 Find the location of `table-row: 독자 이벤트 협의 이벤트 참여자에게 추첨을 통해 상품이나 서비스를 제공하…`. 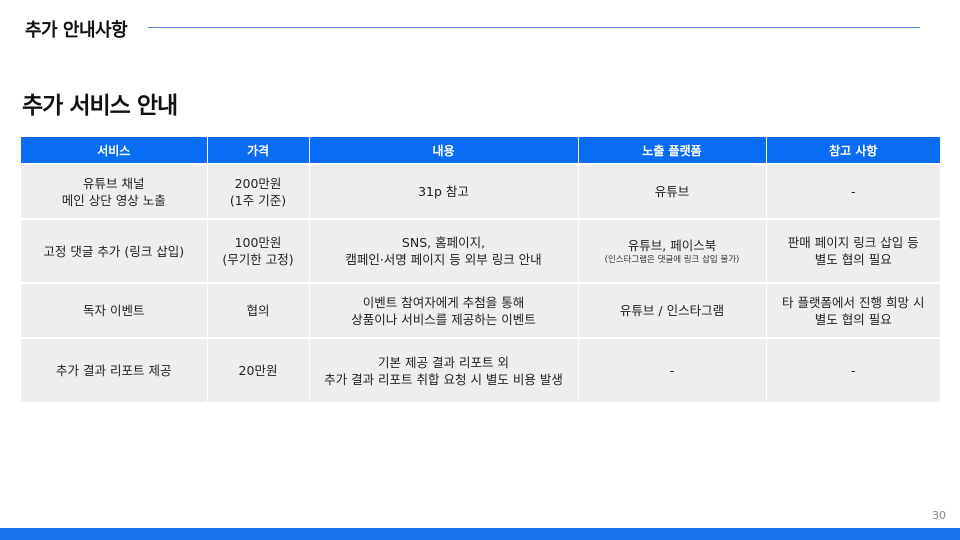

table-row: 독자 이벤트 협의 이벤트 참여자에게 추첨을 통해 상품이나 서비스를 제공하… is located at coordinates (480, 310).